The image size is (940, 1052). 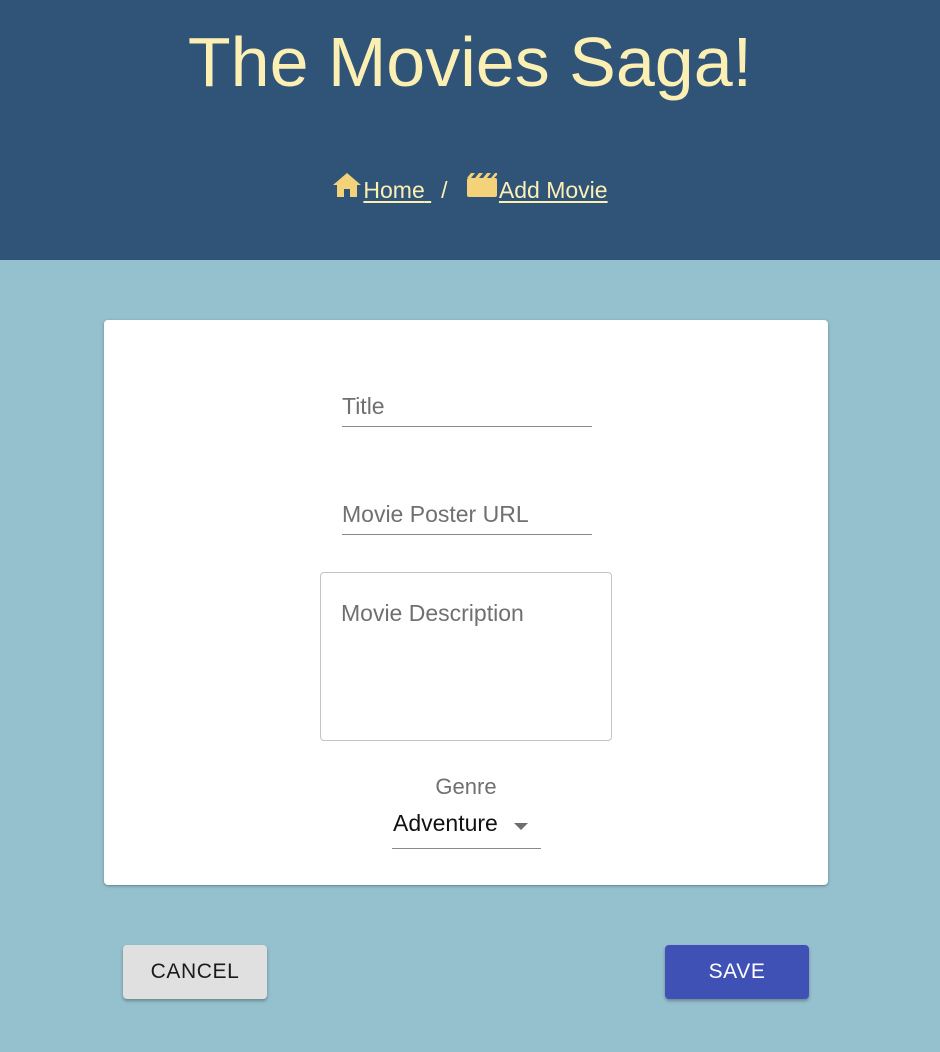 I want to click on title-input, so click(x=467, y=406).